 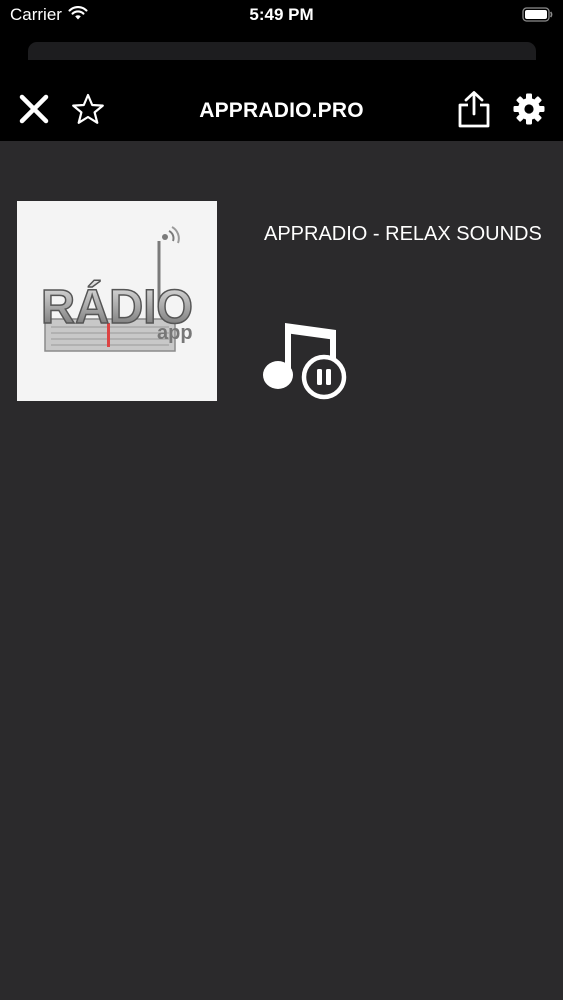 I want to click on header-area: Carrier 5:49 PM APPRADIO.PRO, so click(x=281, y=70).